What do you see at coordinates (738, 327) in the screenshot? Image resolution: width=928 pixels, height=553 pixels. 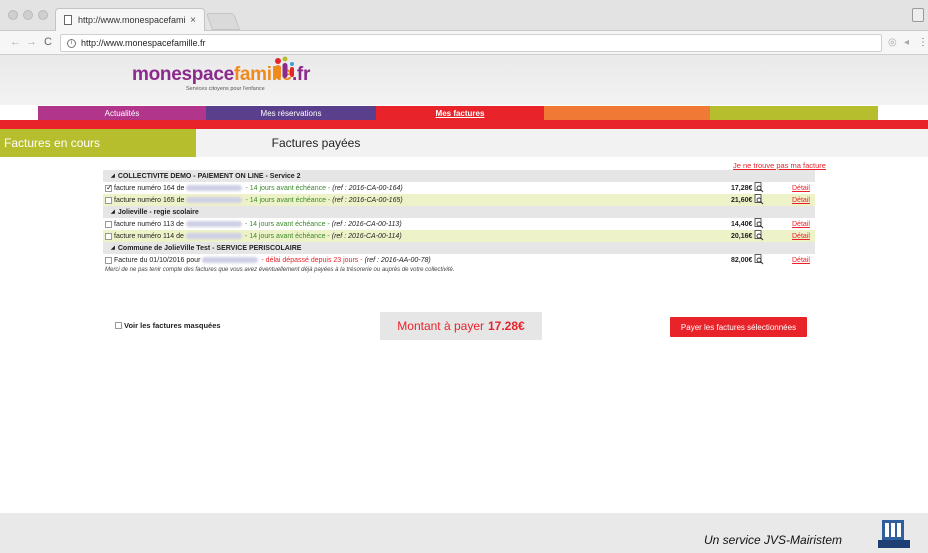 I see `pay-button: Payer les factures sélectionnées` at bounding box center [738, 327].